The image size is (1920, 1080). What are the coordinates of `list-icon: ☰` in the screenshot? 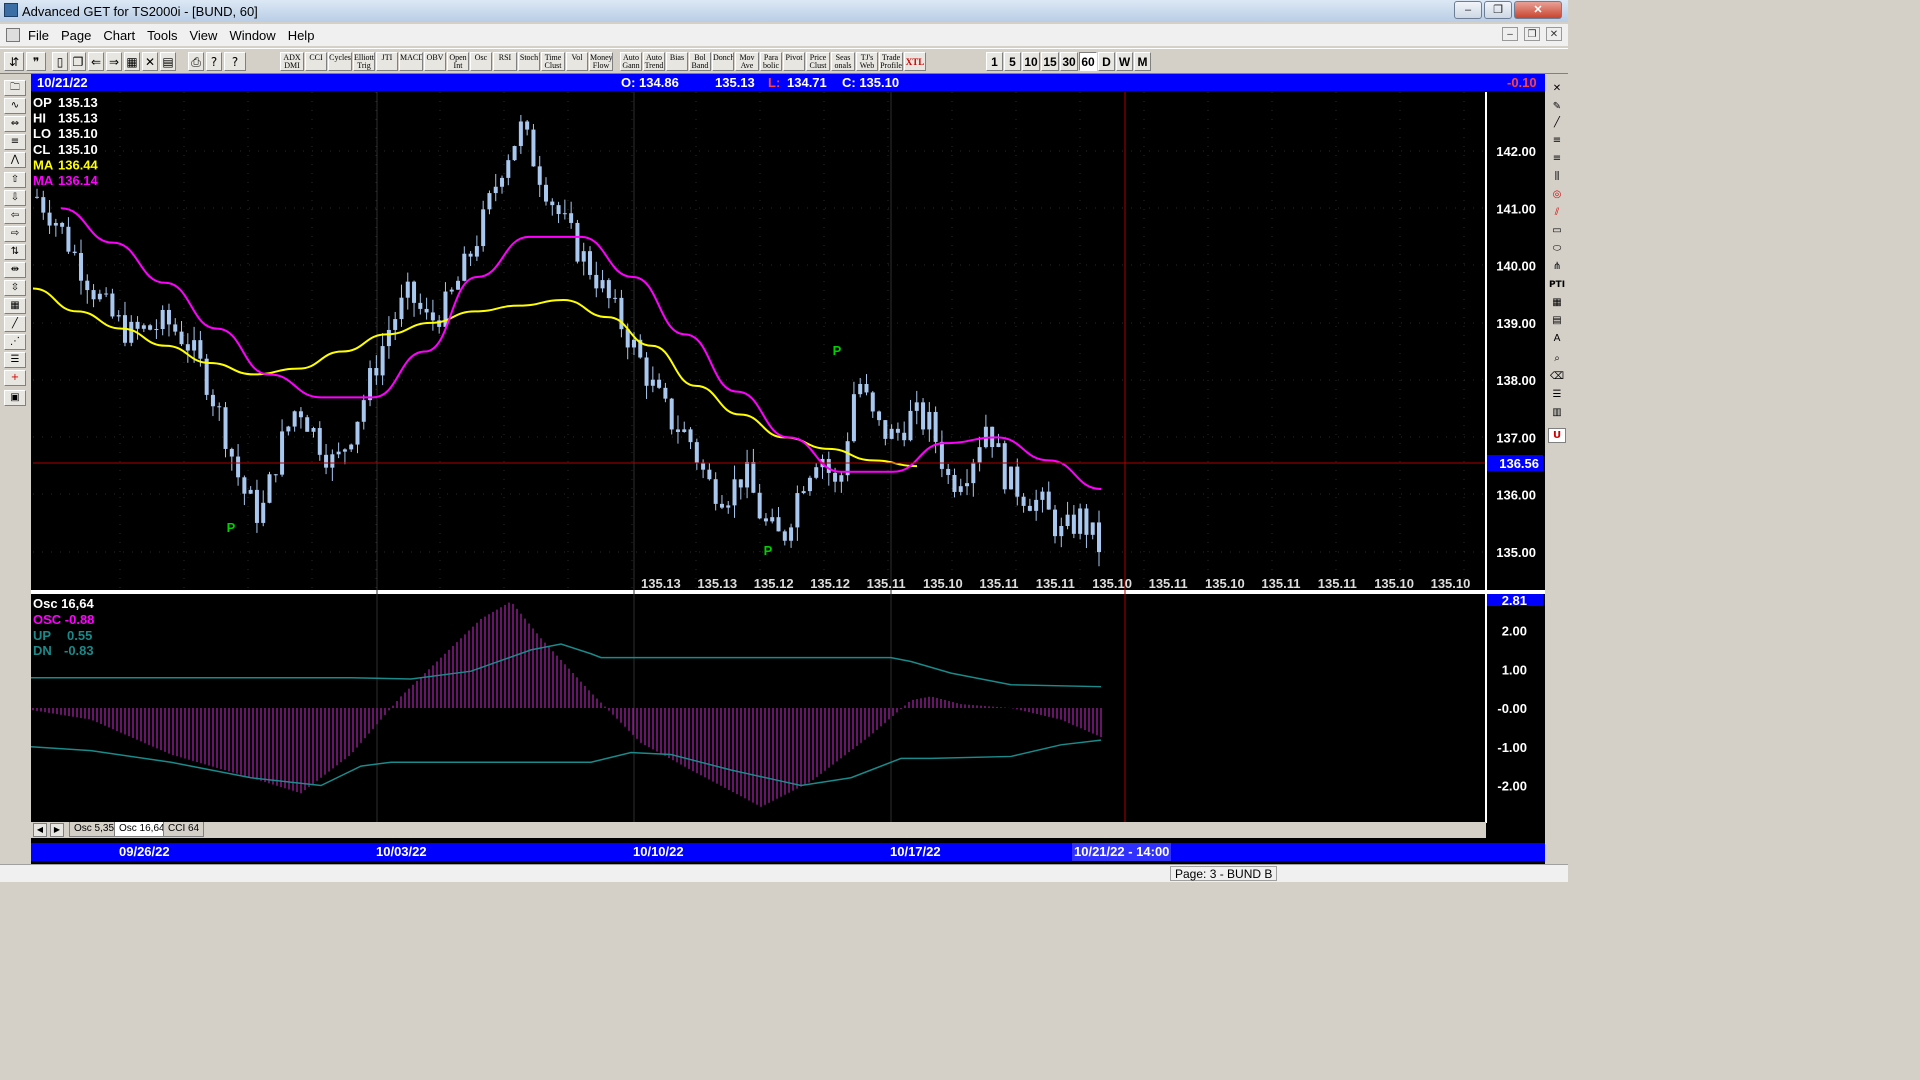 It's located at (1557, 395).